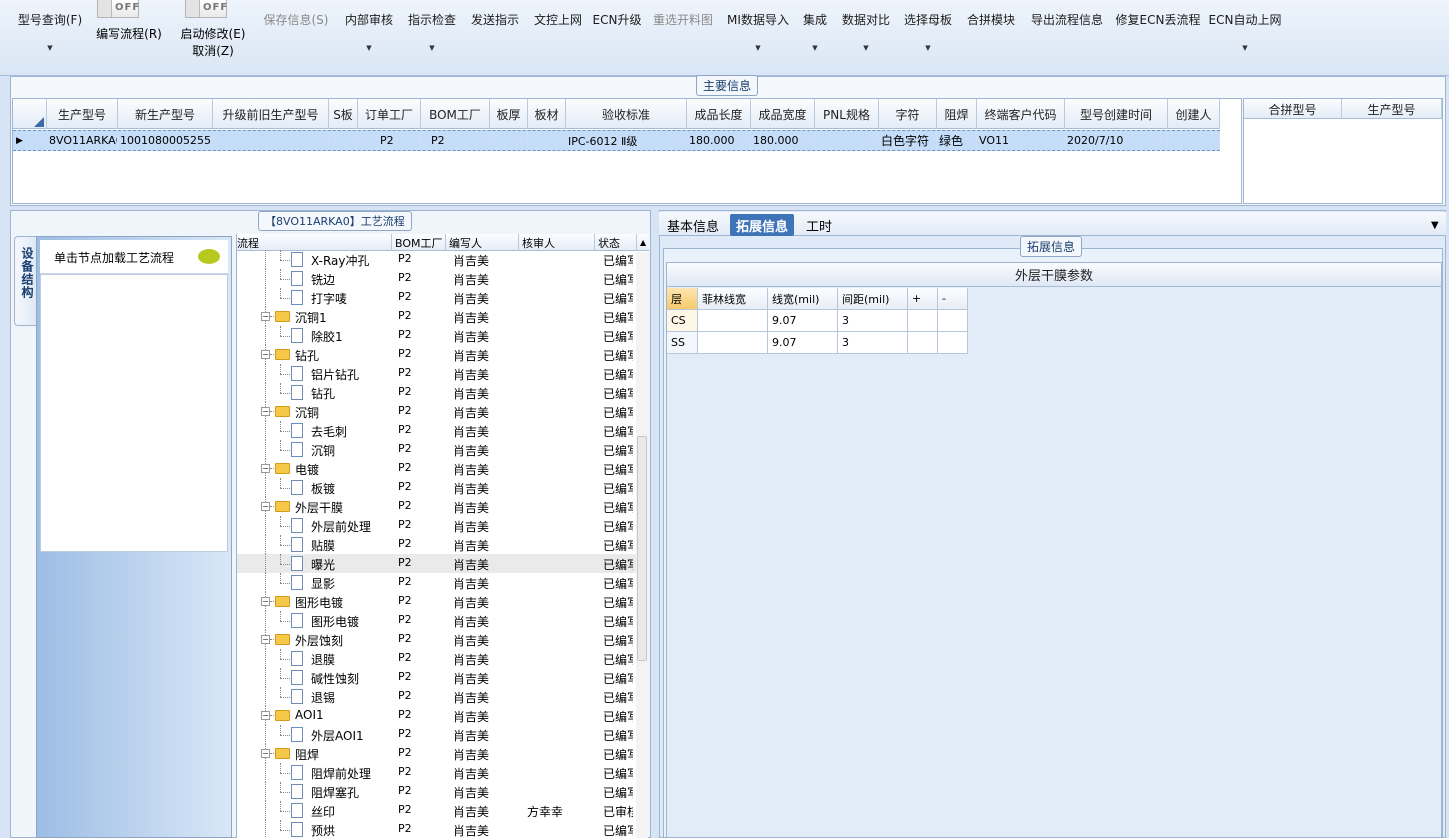 This screenshot has width=1449, height=838. I want to click on tree-item-row: 铝片钻孔 P2 肖吉美 已编写, so click(437, 373).